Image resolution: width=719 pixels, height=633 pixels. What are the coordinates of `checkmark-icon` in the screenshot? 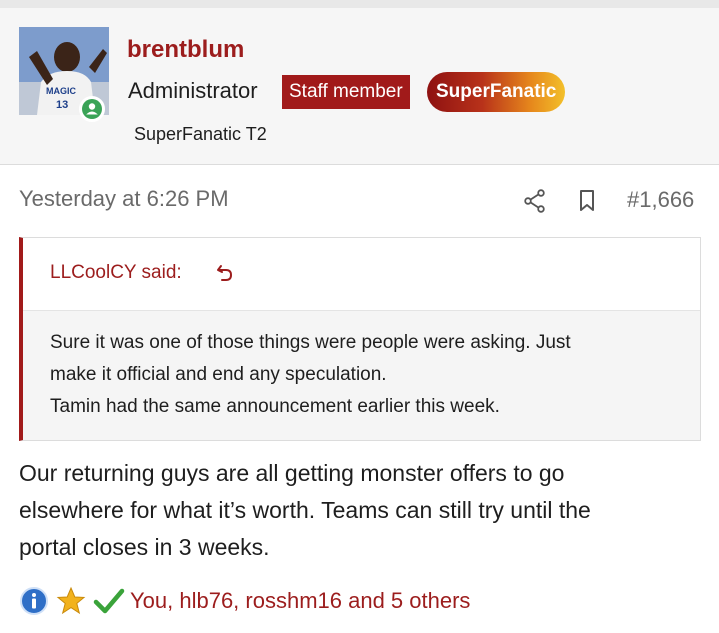 It's located at (109, 603).